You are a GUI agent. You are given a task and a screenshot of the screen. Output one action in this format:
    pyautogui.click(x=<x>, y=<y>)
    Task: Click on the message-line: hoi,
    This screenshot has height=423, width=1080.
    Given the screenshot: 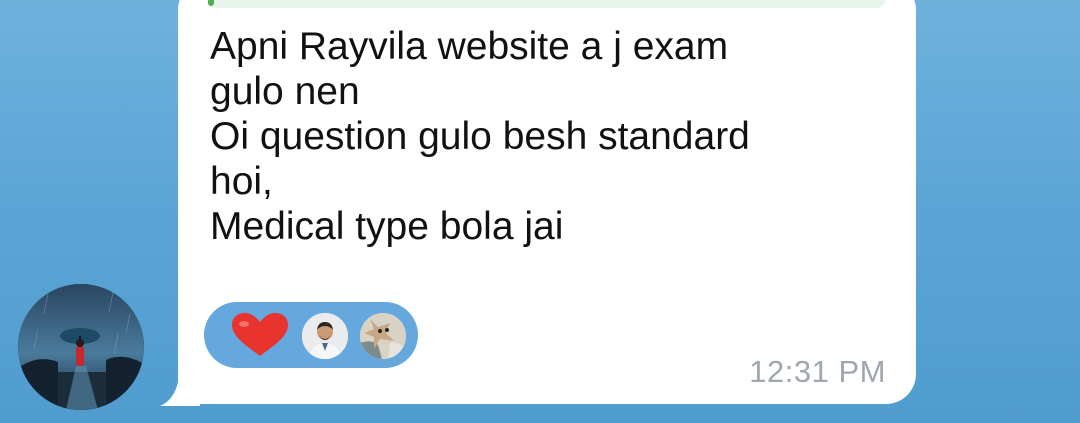 What is the action you would take?
    pyautogui.click(x=241, y=181)
    